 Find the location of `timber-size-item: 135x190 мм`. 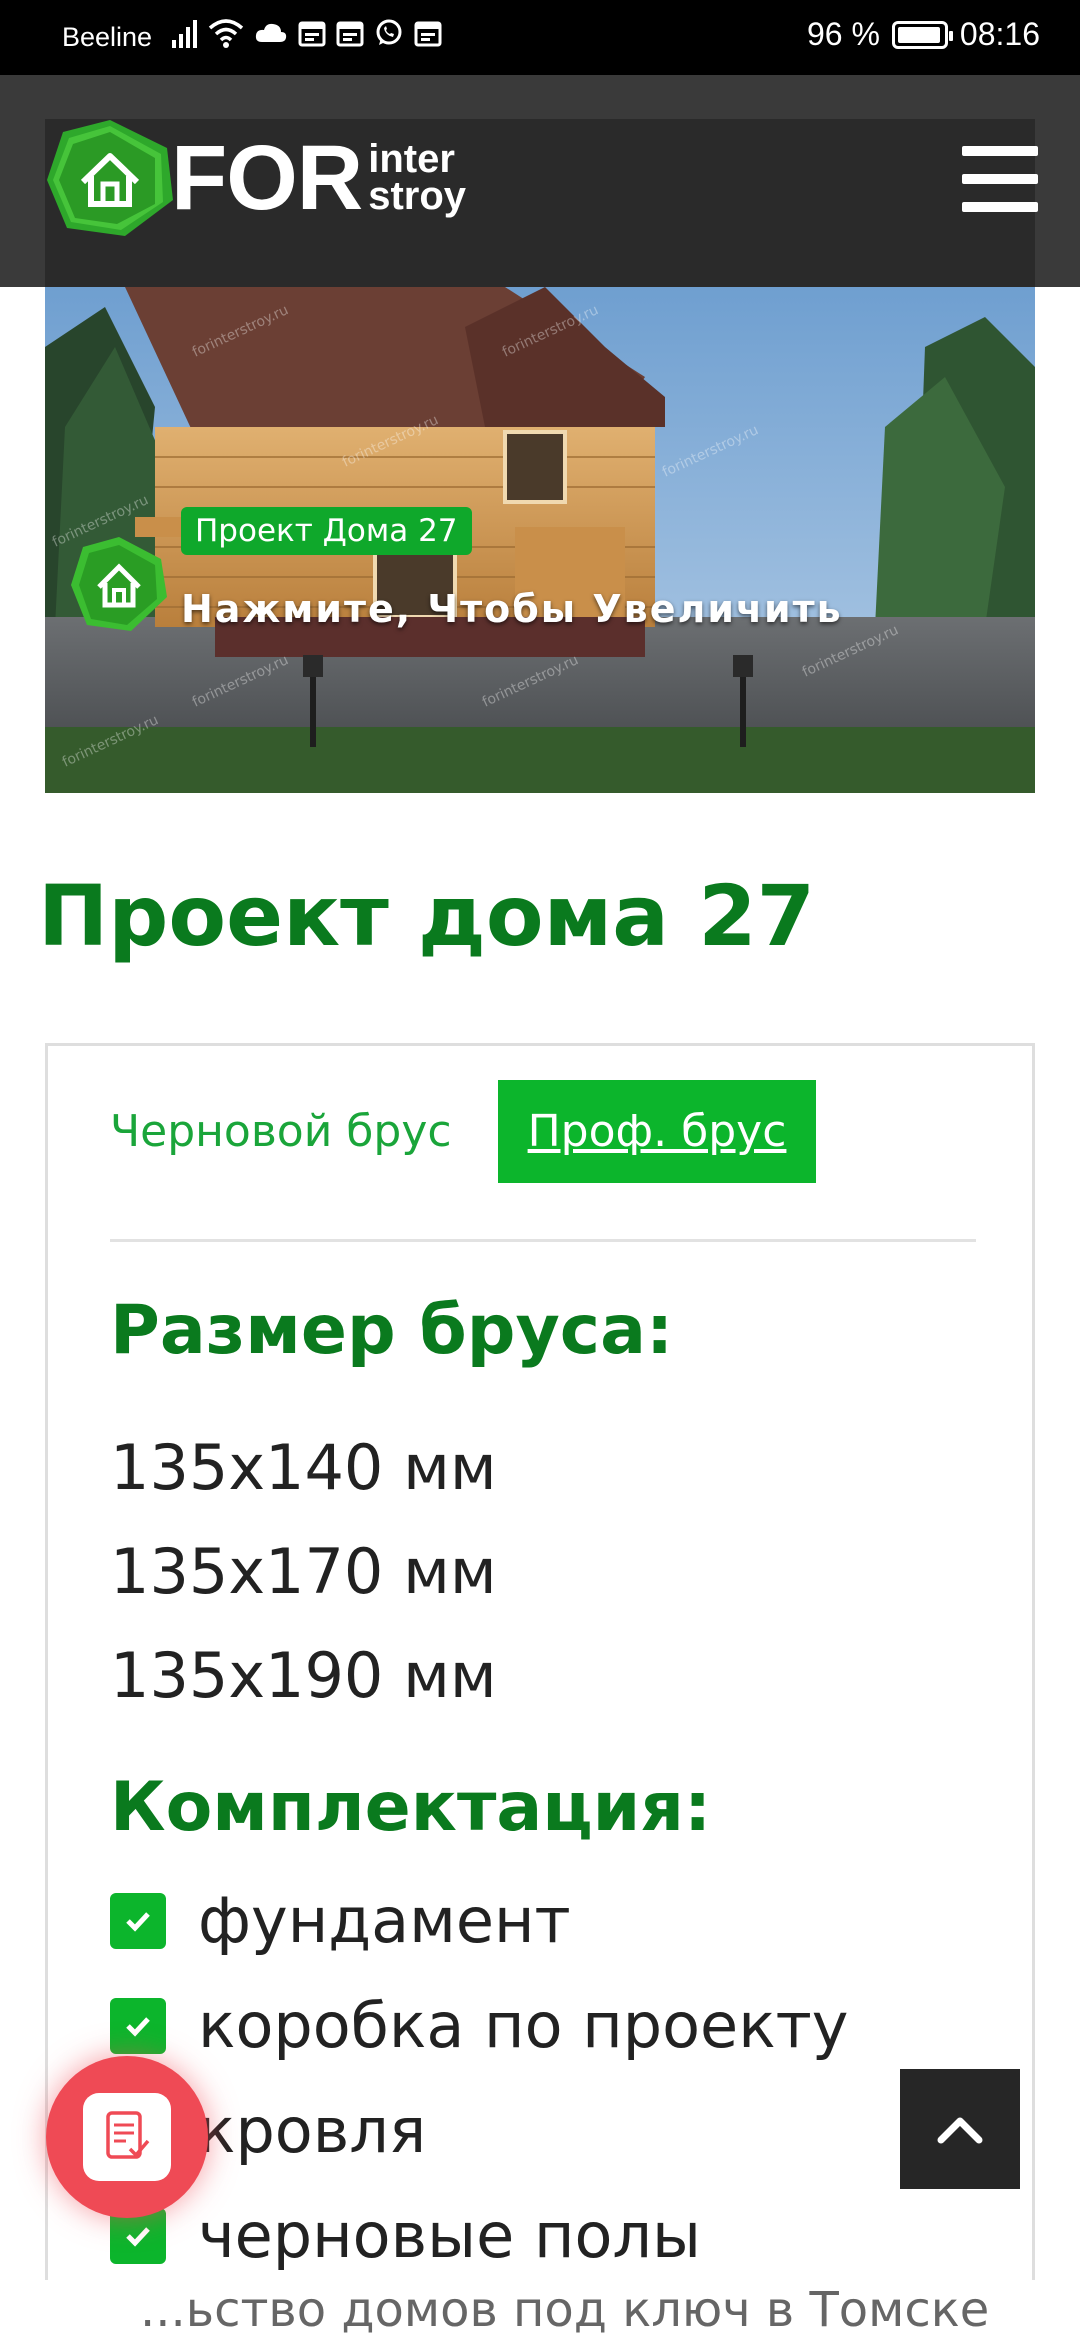

timber-size-item: 135x190 мм is located at coordinates (303, 1675).